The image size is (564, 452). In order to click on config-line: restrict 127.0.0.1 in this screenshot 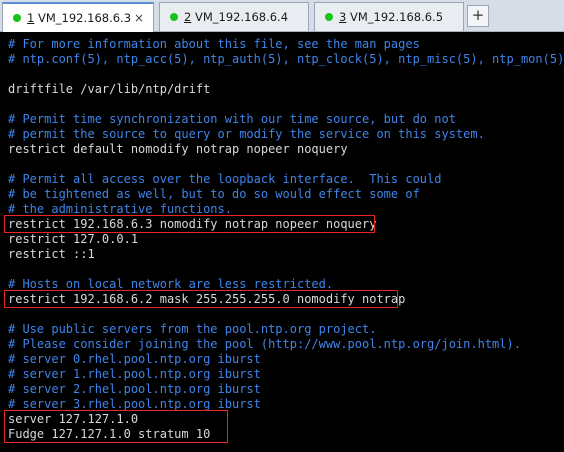, I will do `click(73, 239)`.